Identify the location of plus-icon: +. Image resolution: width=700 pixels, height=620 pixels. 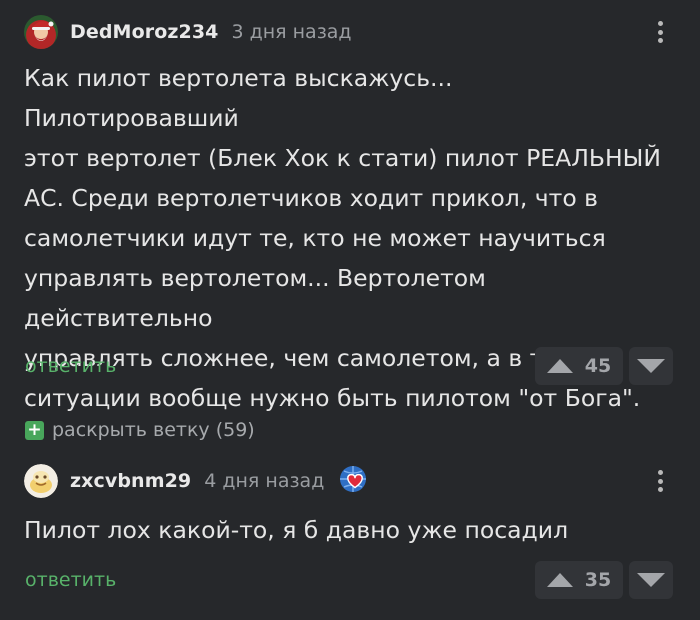
(34, 430).